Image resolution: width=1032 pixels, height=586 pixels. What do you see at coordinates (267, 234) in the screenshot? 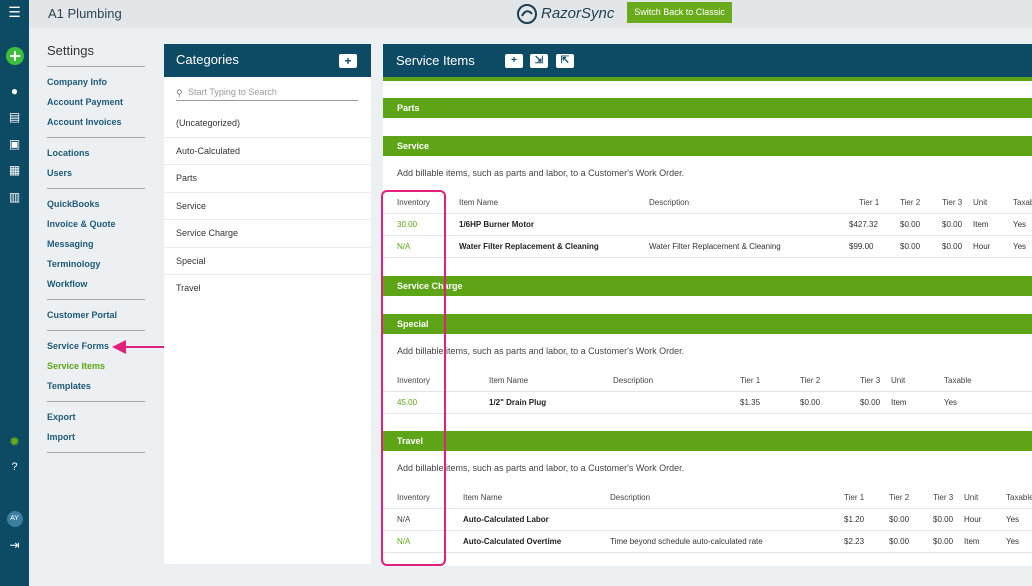
I see `category-item: Service Charge` at bounding box center [267, 234].